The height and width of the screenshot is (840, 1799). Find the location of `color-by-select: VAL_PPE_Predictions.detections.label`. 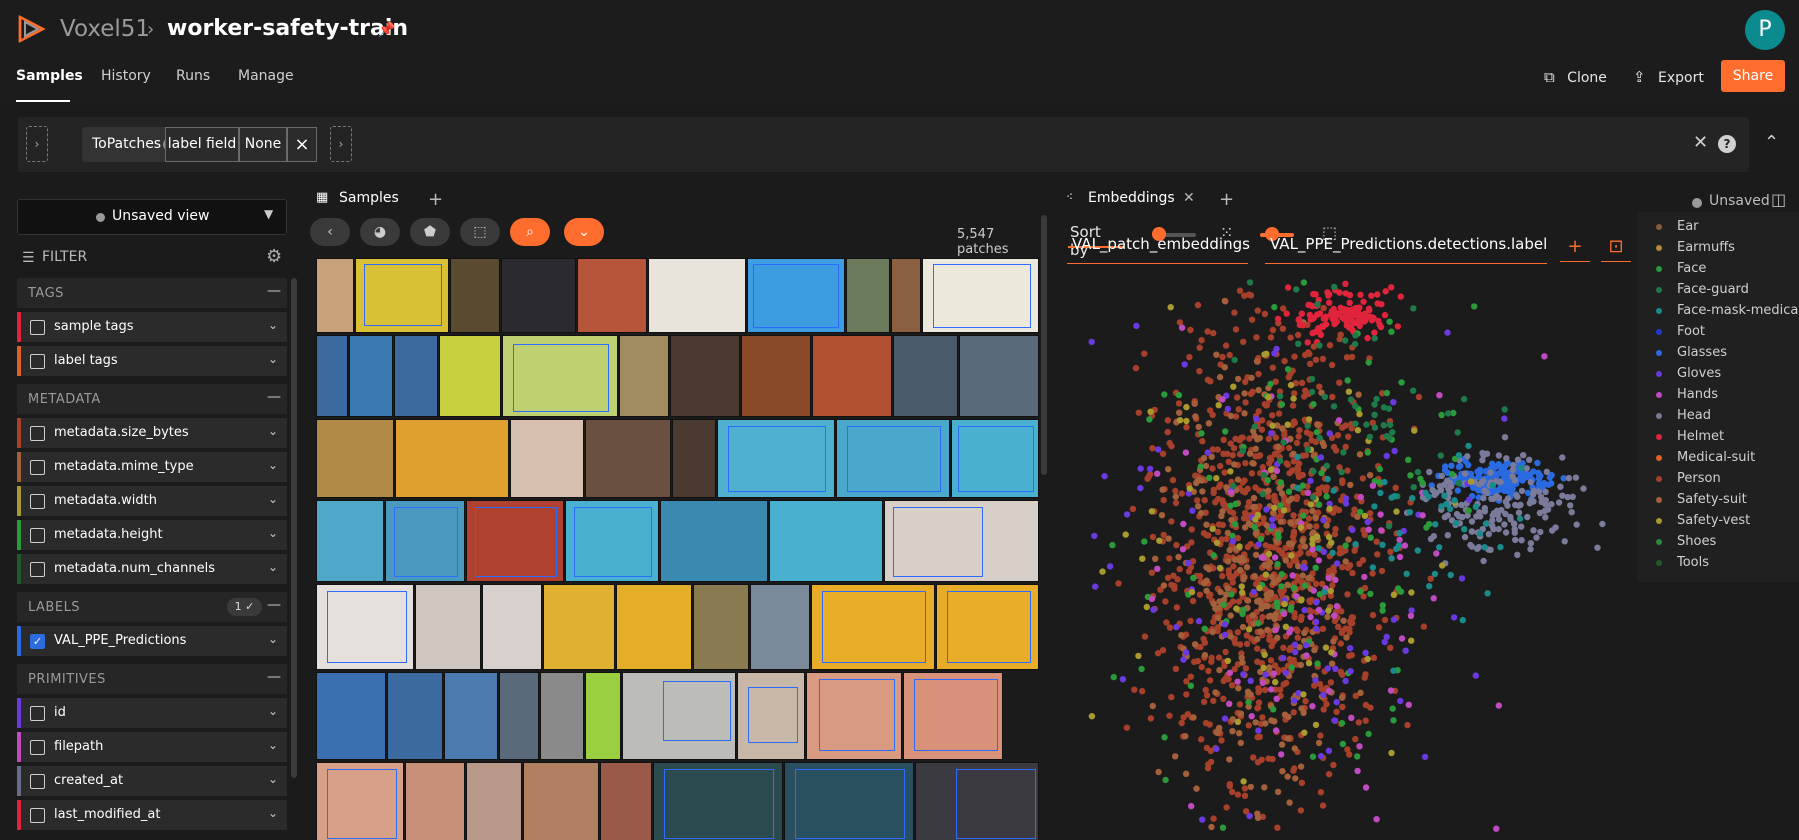

color-by-select: VAL_PPE_Predictions.detections.label is located at coordinates (1406, 250).